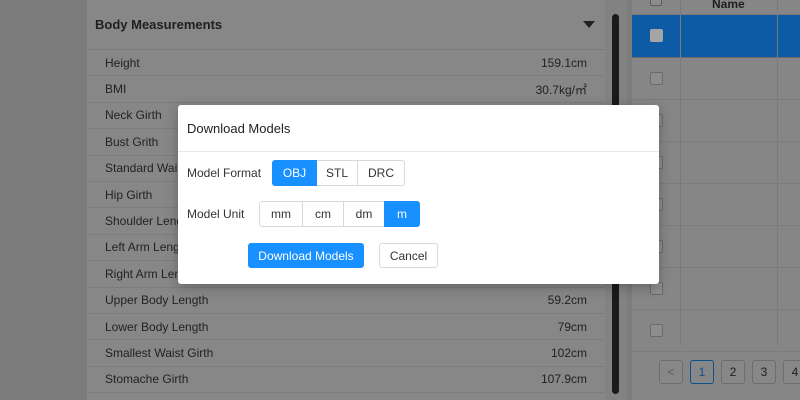 Image resolution: width=800 pixels, height=400 pixels. What do you see at coordinates (568, 352) in the screenshot?
I see `measurement-value: 102cm` at bounding box center [568, 352].